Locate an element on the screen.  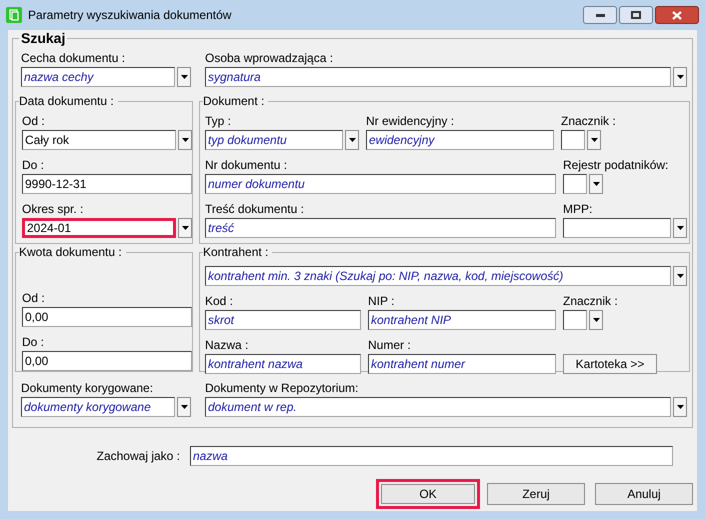
maximize-button is located at coordinates (636, 15).